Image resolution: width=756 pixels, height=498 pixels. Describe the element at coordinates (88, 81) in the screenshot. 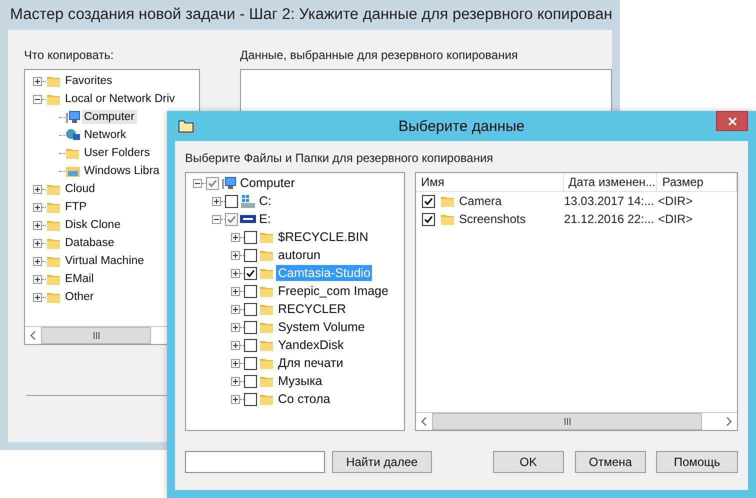

I see `tree-item: Favorites` at that location.